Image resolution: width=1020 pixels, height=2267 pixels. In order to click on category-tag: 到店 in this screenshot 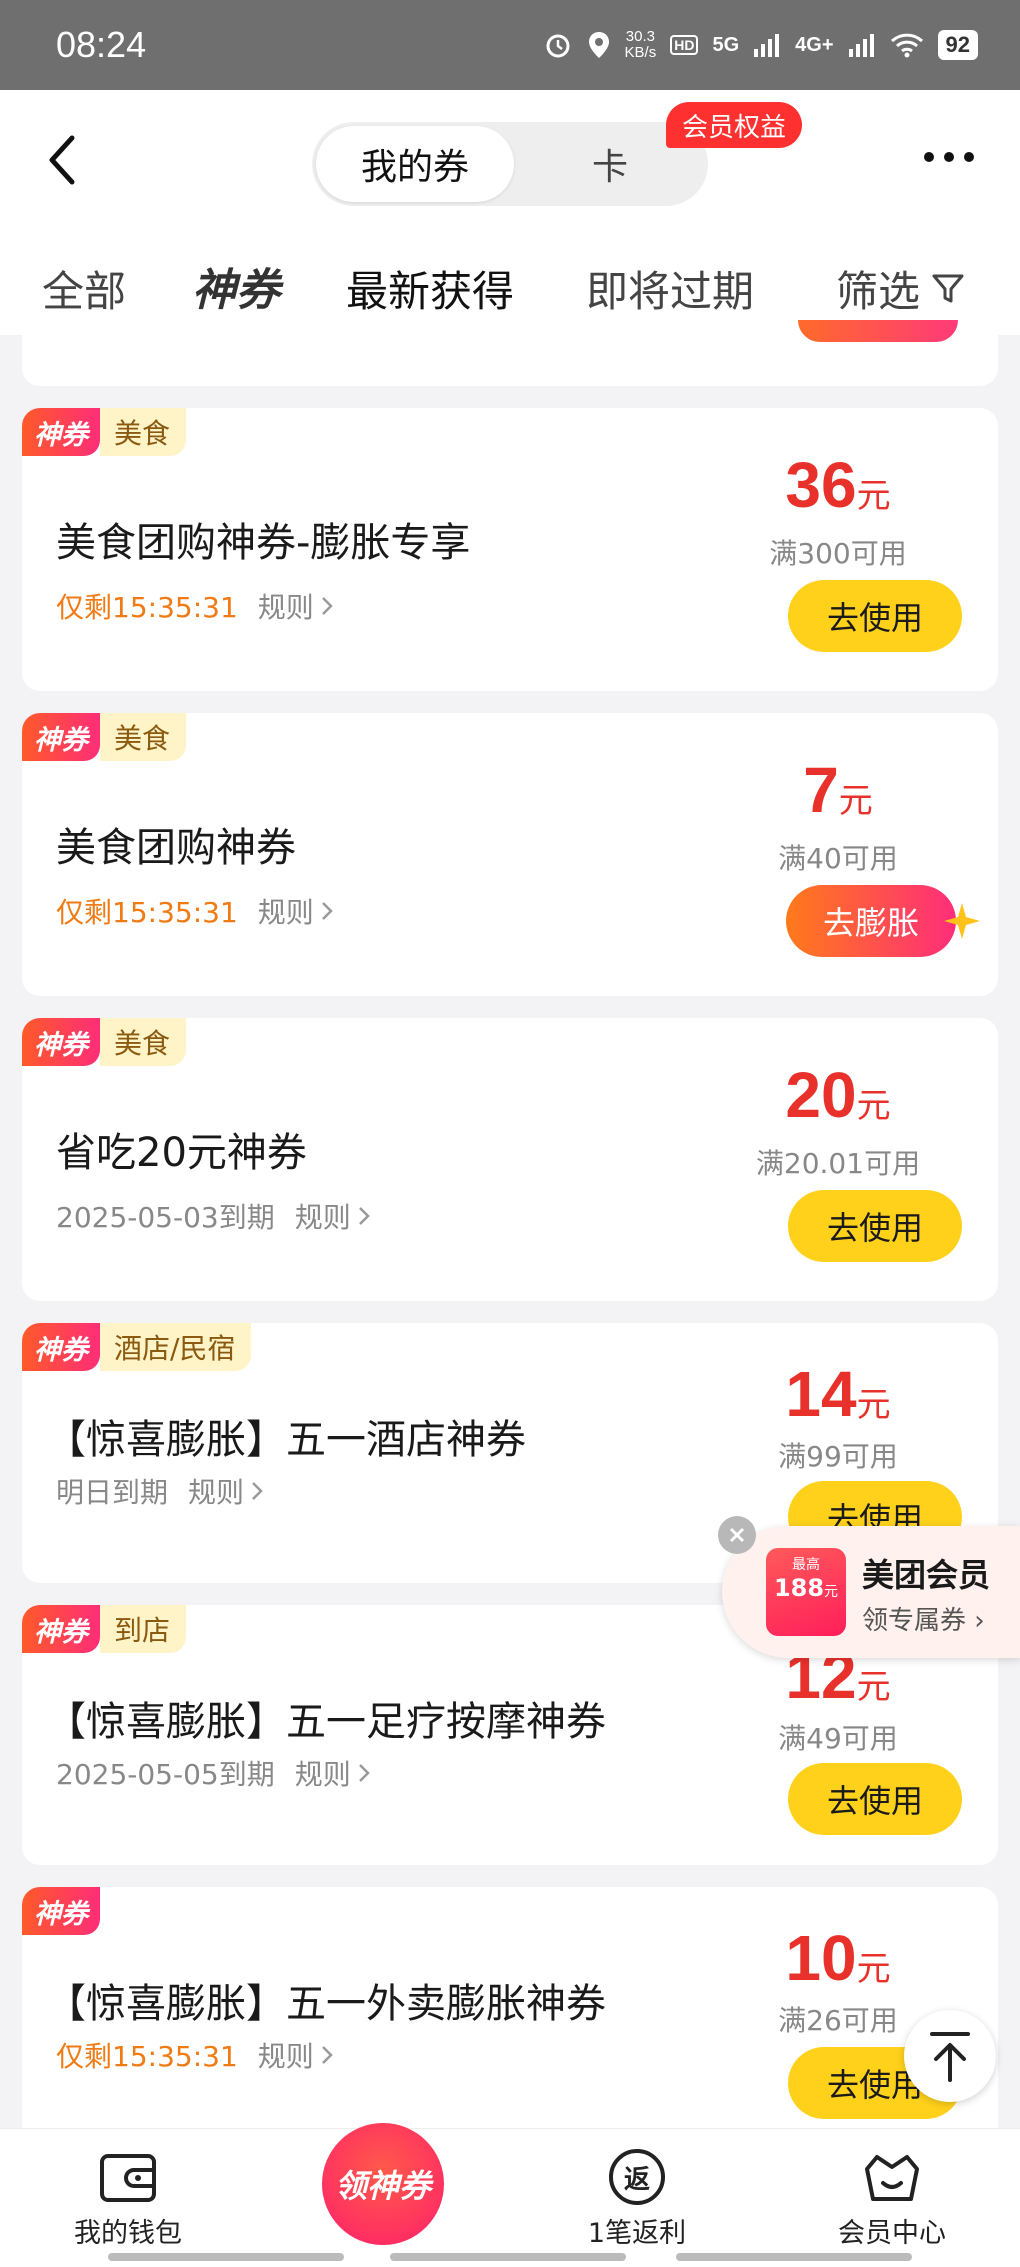, I will do `click(143, 1629)`.